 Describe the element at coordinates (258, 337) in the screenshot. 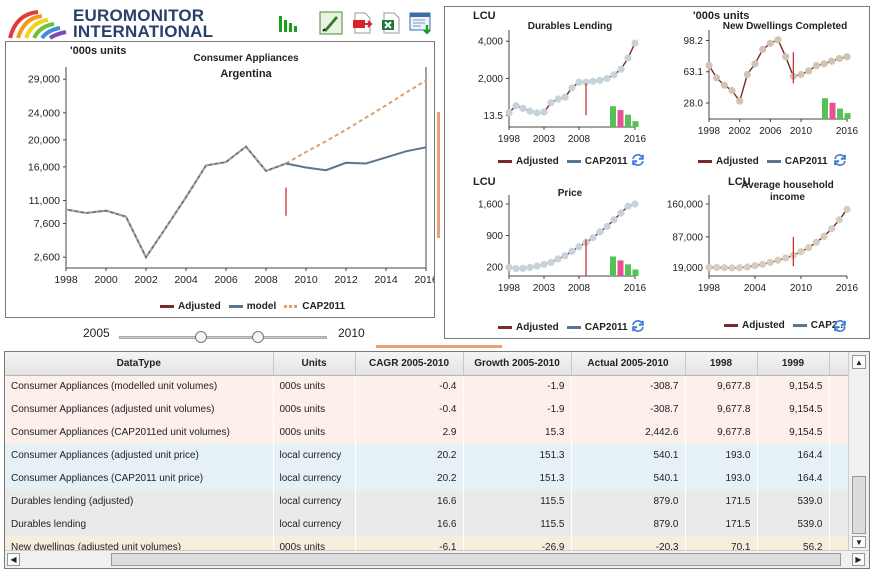

I see `slider-handle-end` at that location.